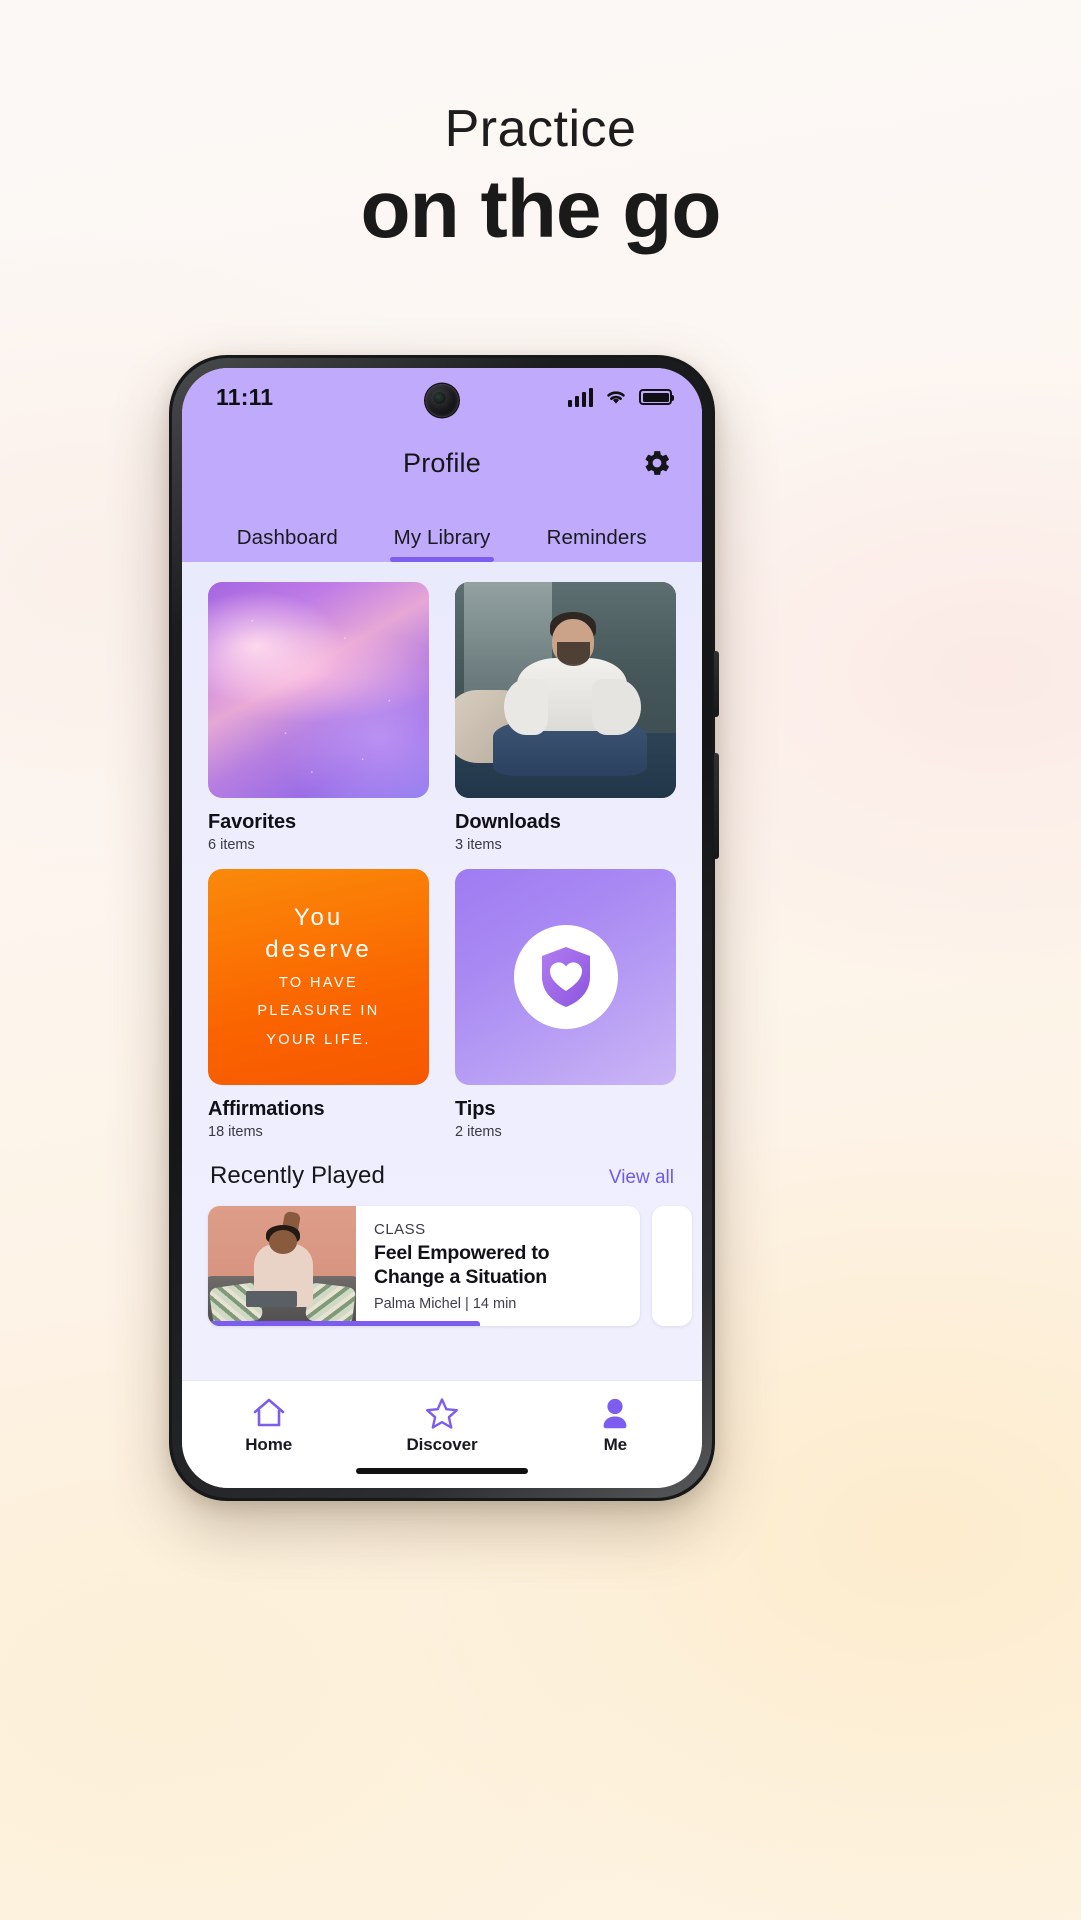 The height and width of the screenshot is (1920, 1081). Describe the element at coordinates (445, 1303) in the screenshot. I see `class-meta: Palma Michel | 14 min` at that location.